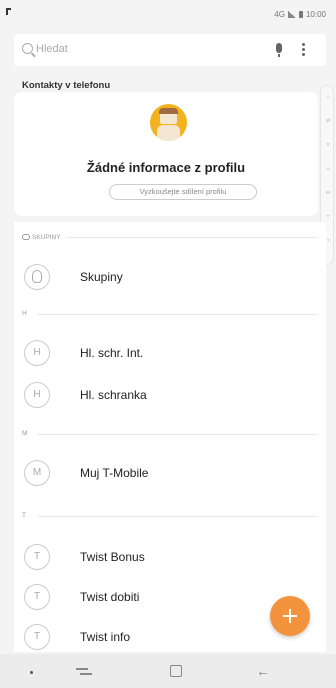 The height and width of the screenshot is (688, 336). What do you see at coordinates (170, 558) in the screenshot?
I see `contact-row: T Twist Bonus` at bounding box center [170, 558].